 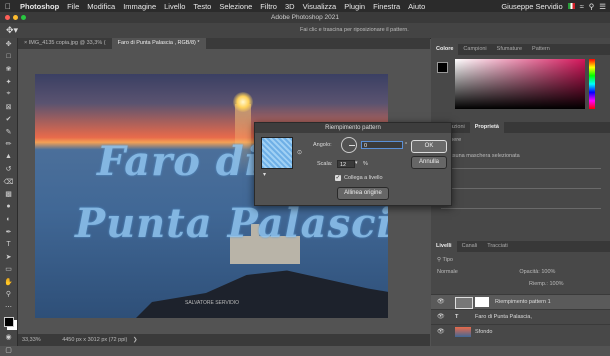 What do you see at coordinates (8, 207) in the screenshot?
I see `blur-icon: ●` at bounding box center [8, 207].